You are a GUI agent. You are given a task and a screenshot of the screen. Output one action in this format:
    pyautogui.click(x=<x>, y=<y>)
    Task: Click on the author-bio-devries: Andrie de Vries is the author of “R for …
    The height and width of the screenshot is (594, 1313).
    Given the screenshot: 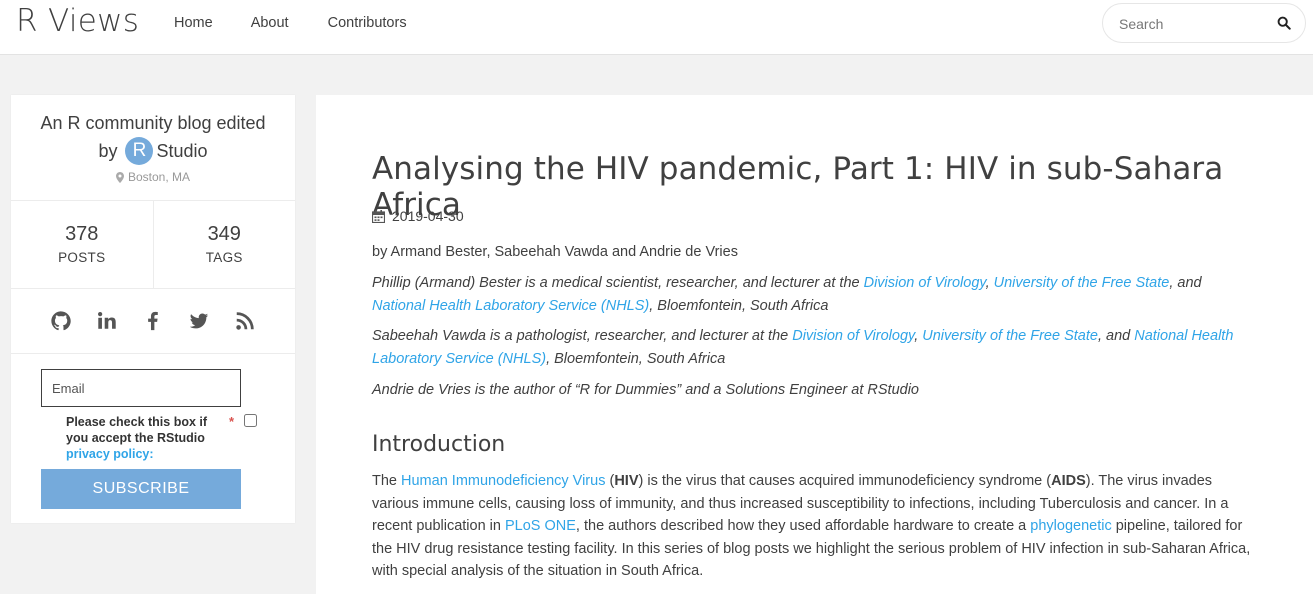 What is the action you would take?
    pyautogui.click(x=645, y=390)
    